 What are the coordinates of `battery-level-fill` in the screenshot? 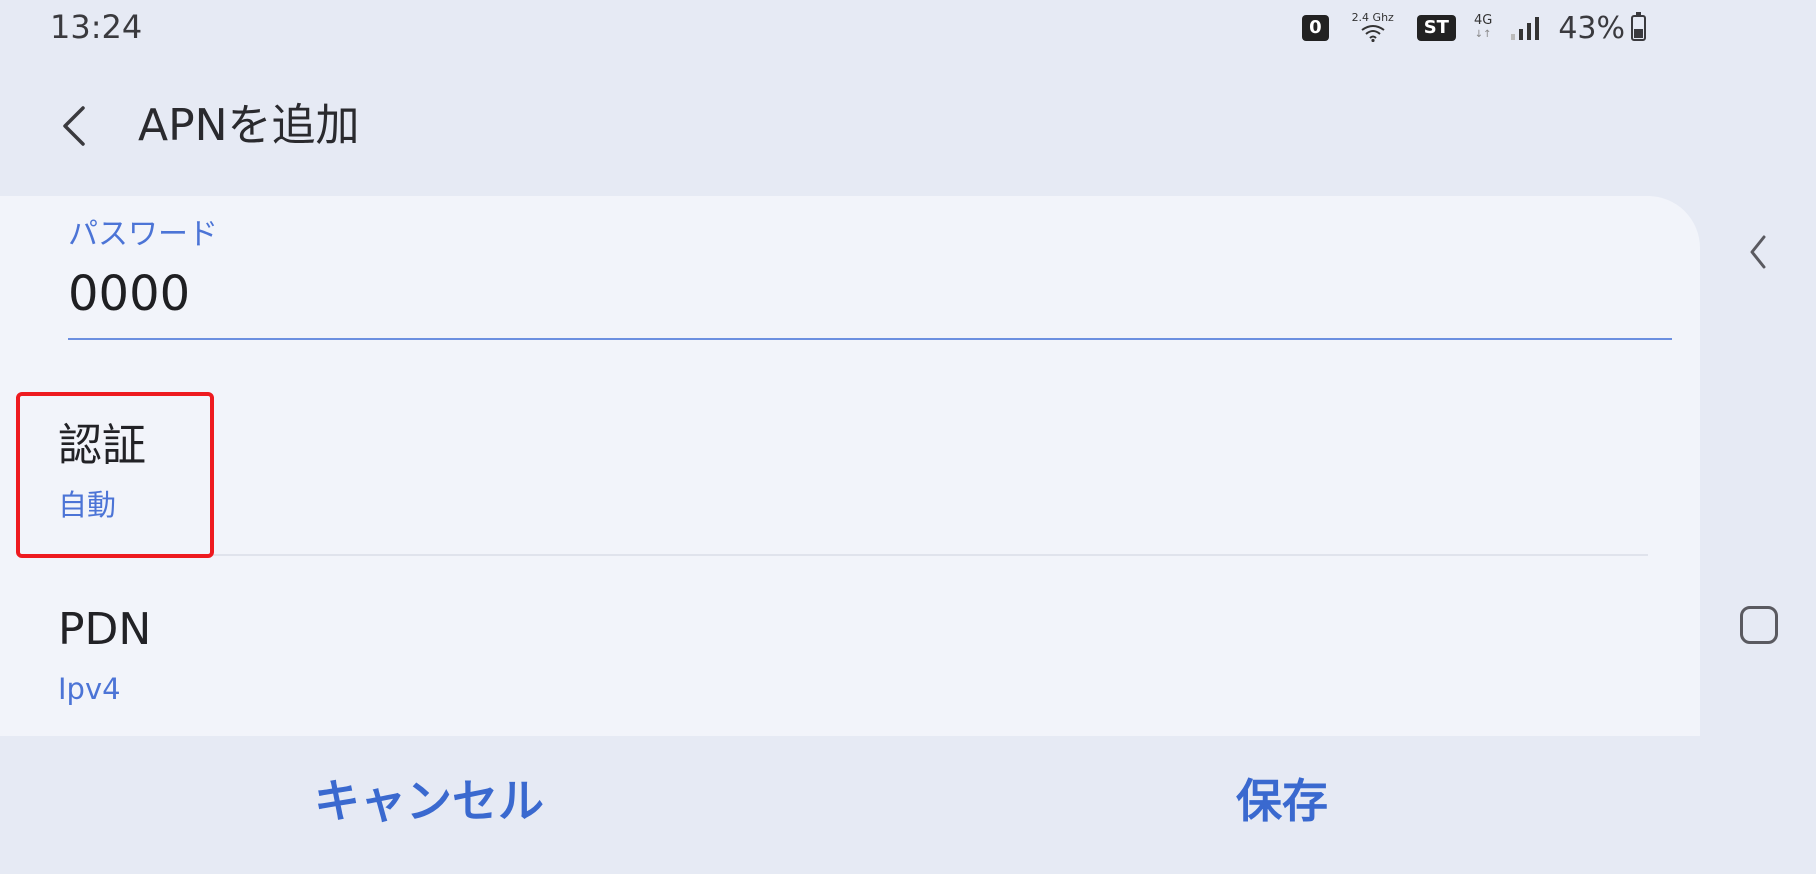 It's located at (1638, 33).